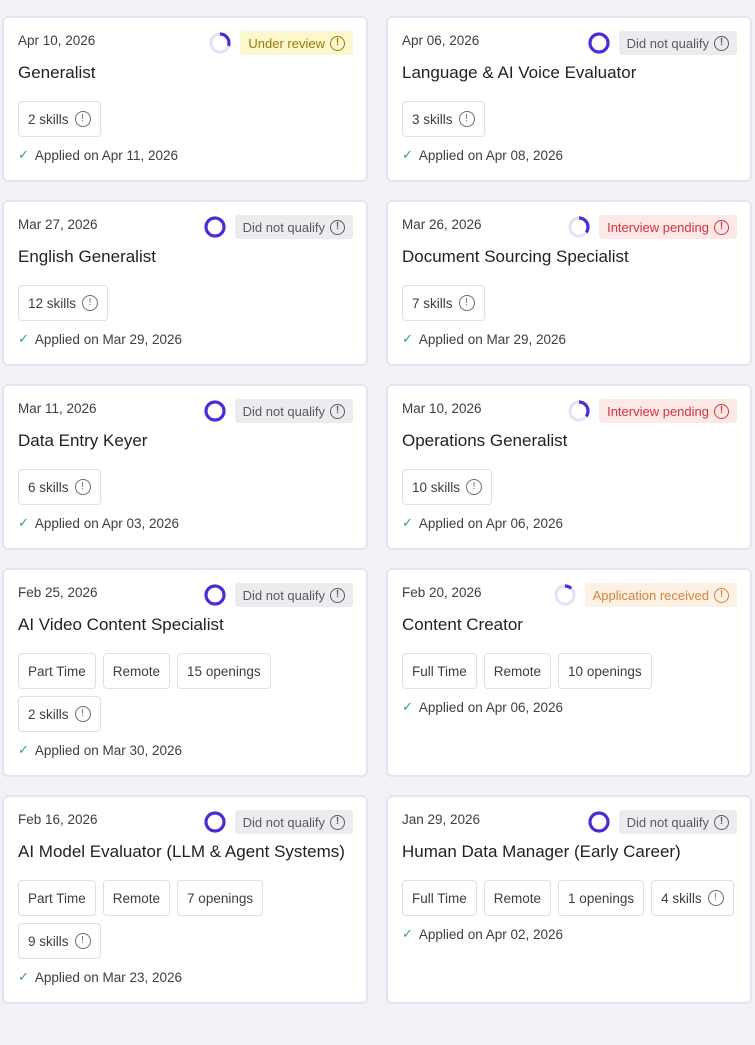 The image size is (755, 1045). Describe the element at coordinates (283, 822) in the screenshot. I see `status-badge-label: Did not qualify` at that location.